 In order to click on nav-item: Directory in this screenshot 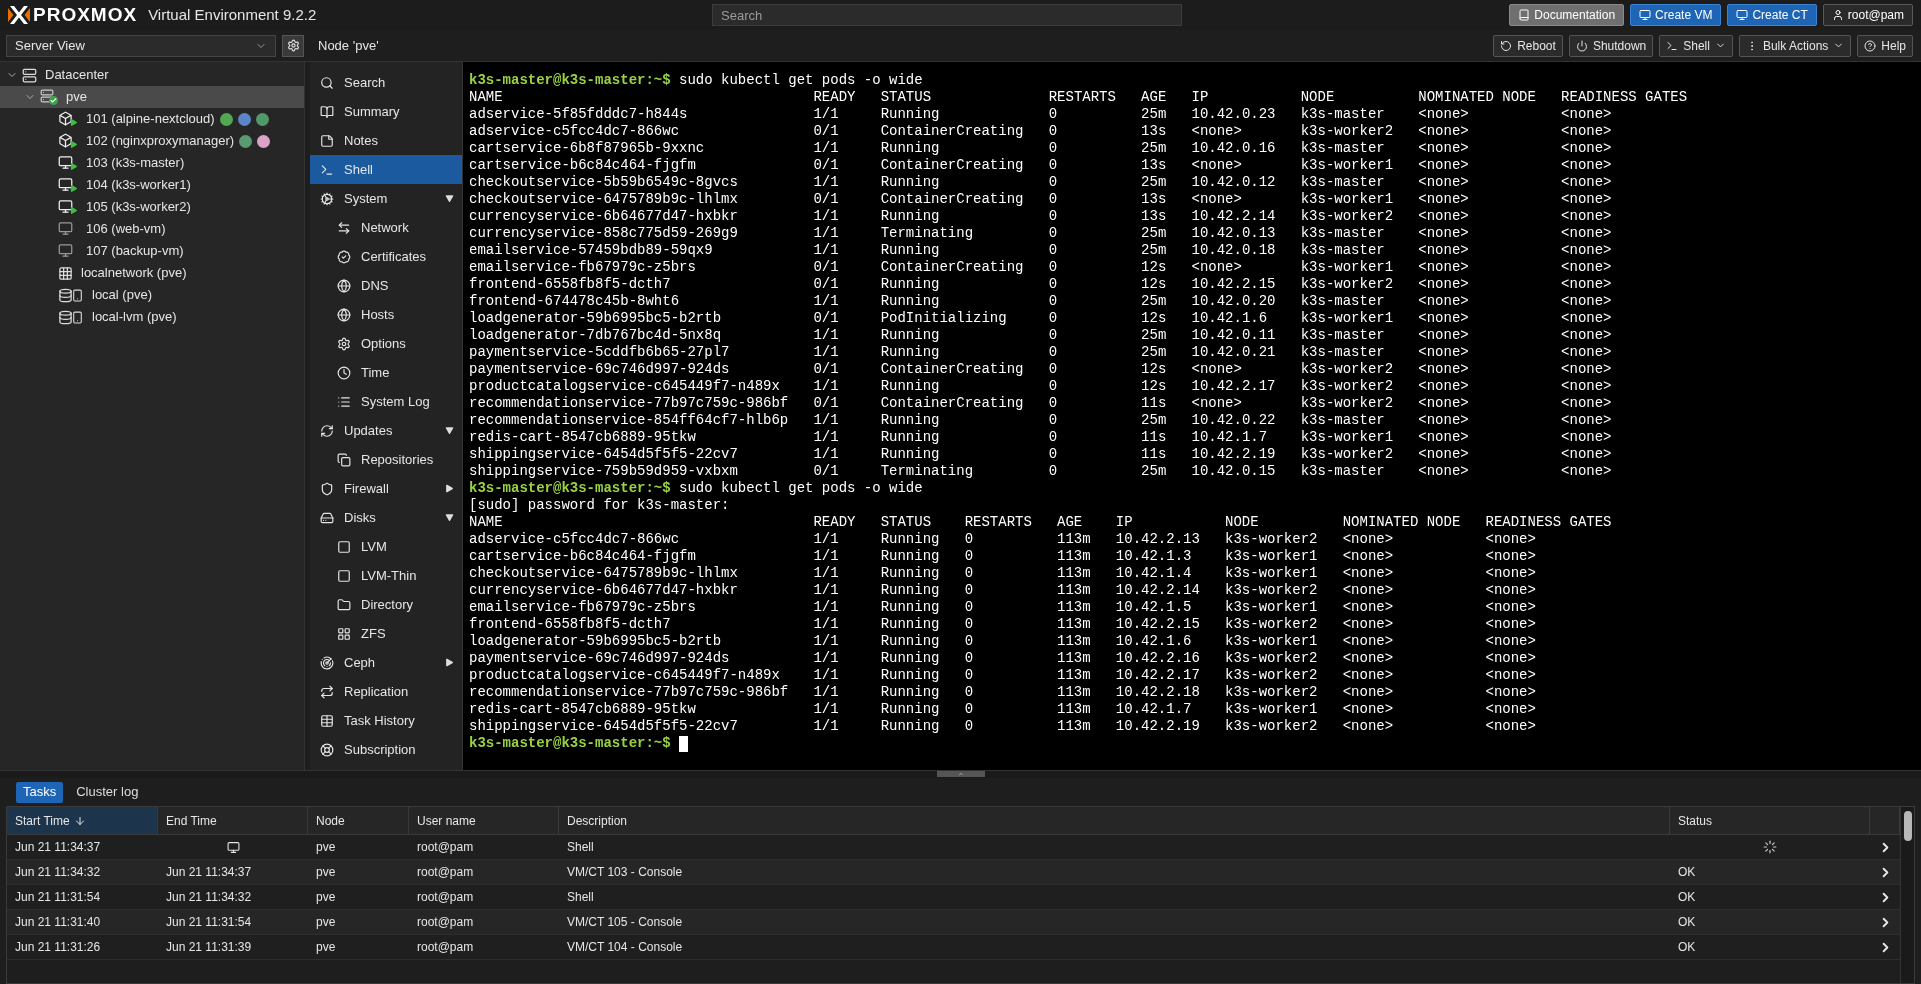, I will do `click(386, 604)`.